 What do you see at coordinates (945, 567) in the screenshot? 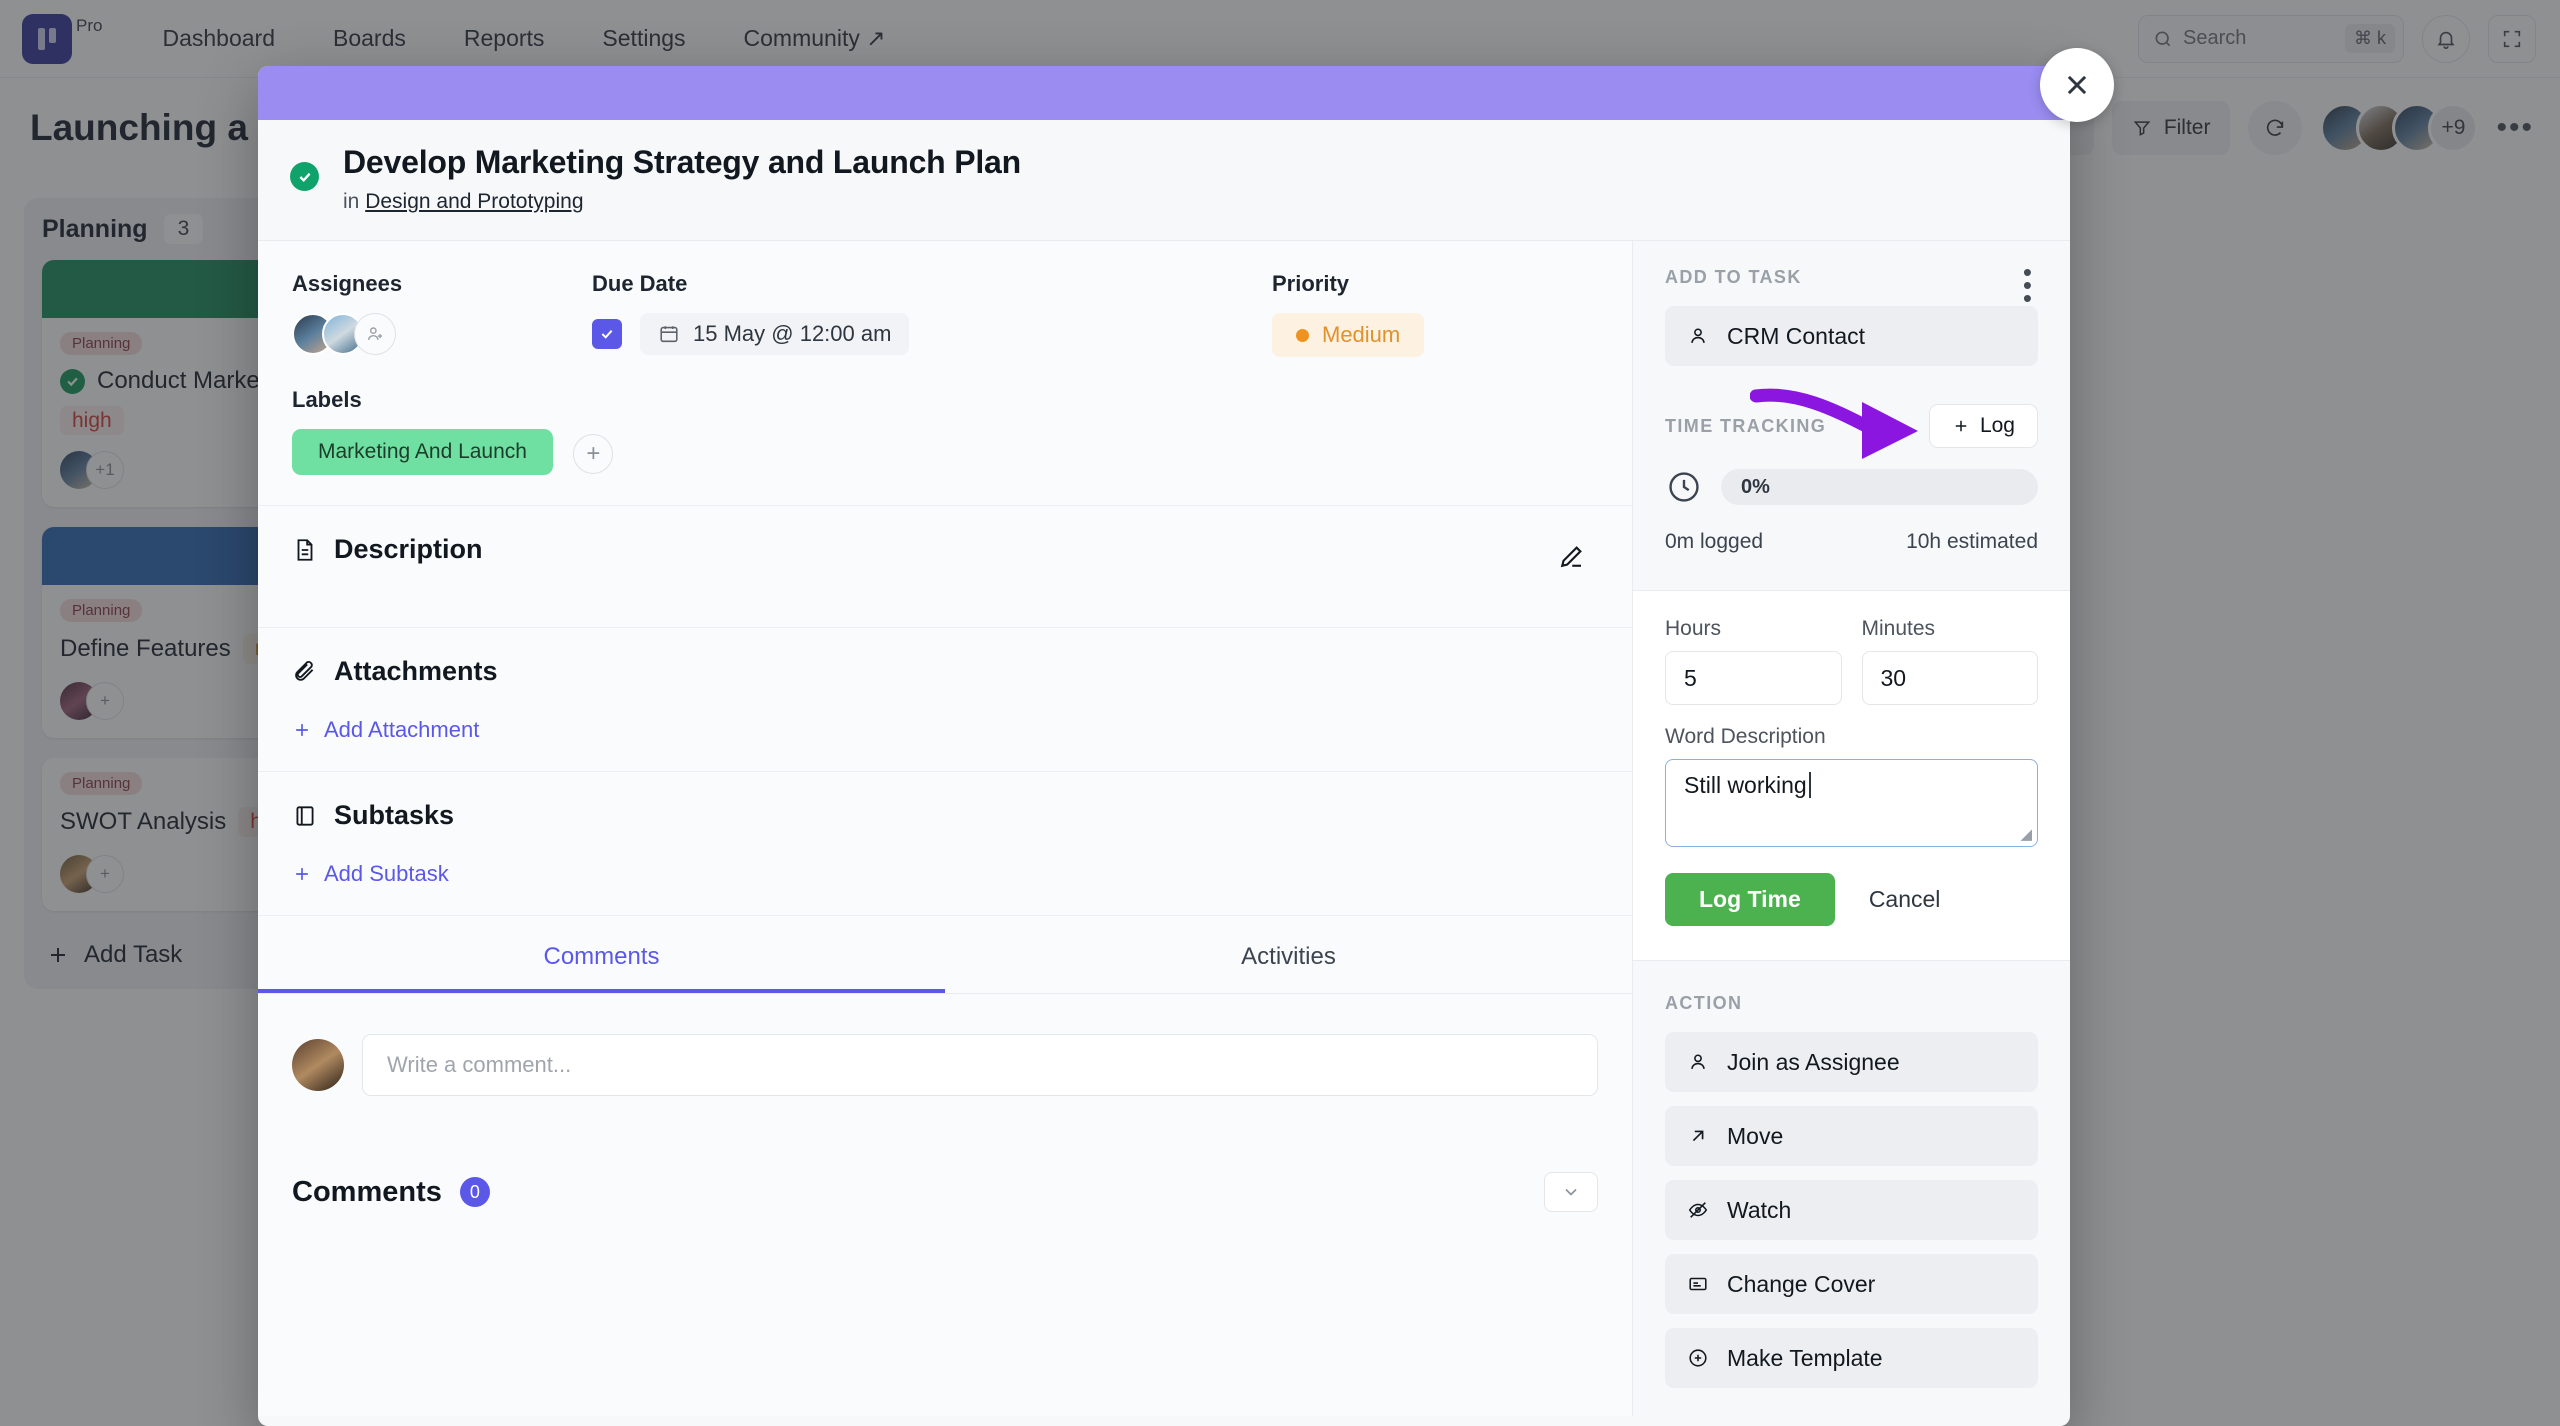
I see `description-section: Description` at bounding box center [945, 567].